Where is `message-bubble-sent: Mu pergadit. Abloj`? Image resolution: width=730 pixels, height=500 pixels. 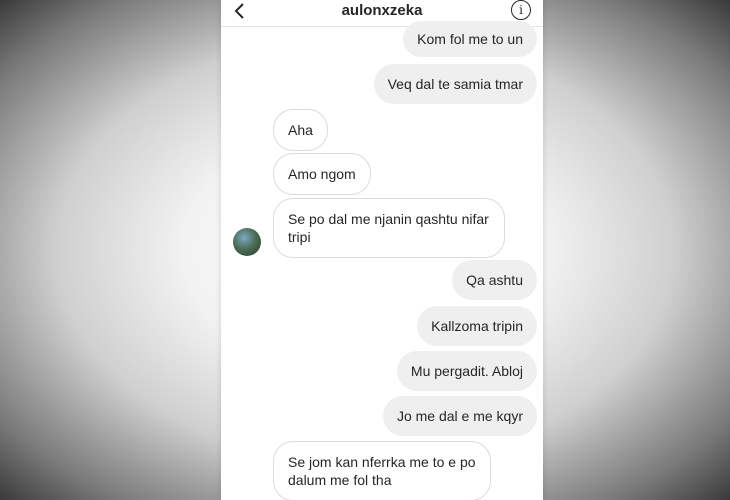 message-bubble-sent: Mu pergadit. Abloj is located at coordinates (466, 371).